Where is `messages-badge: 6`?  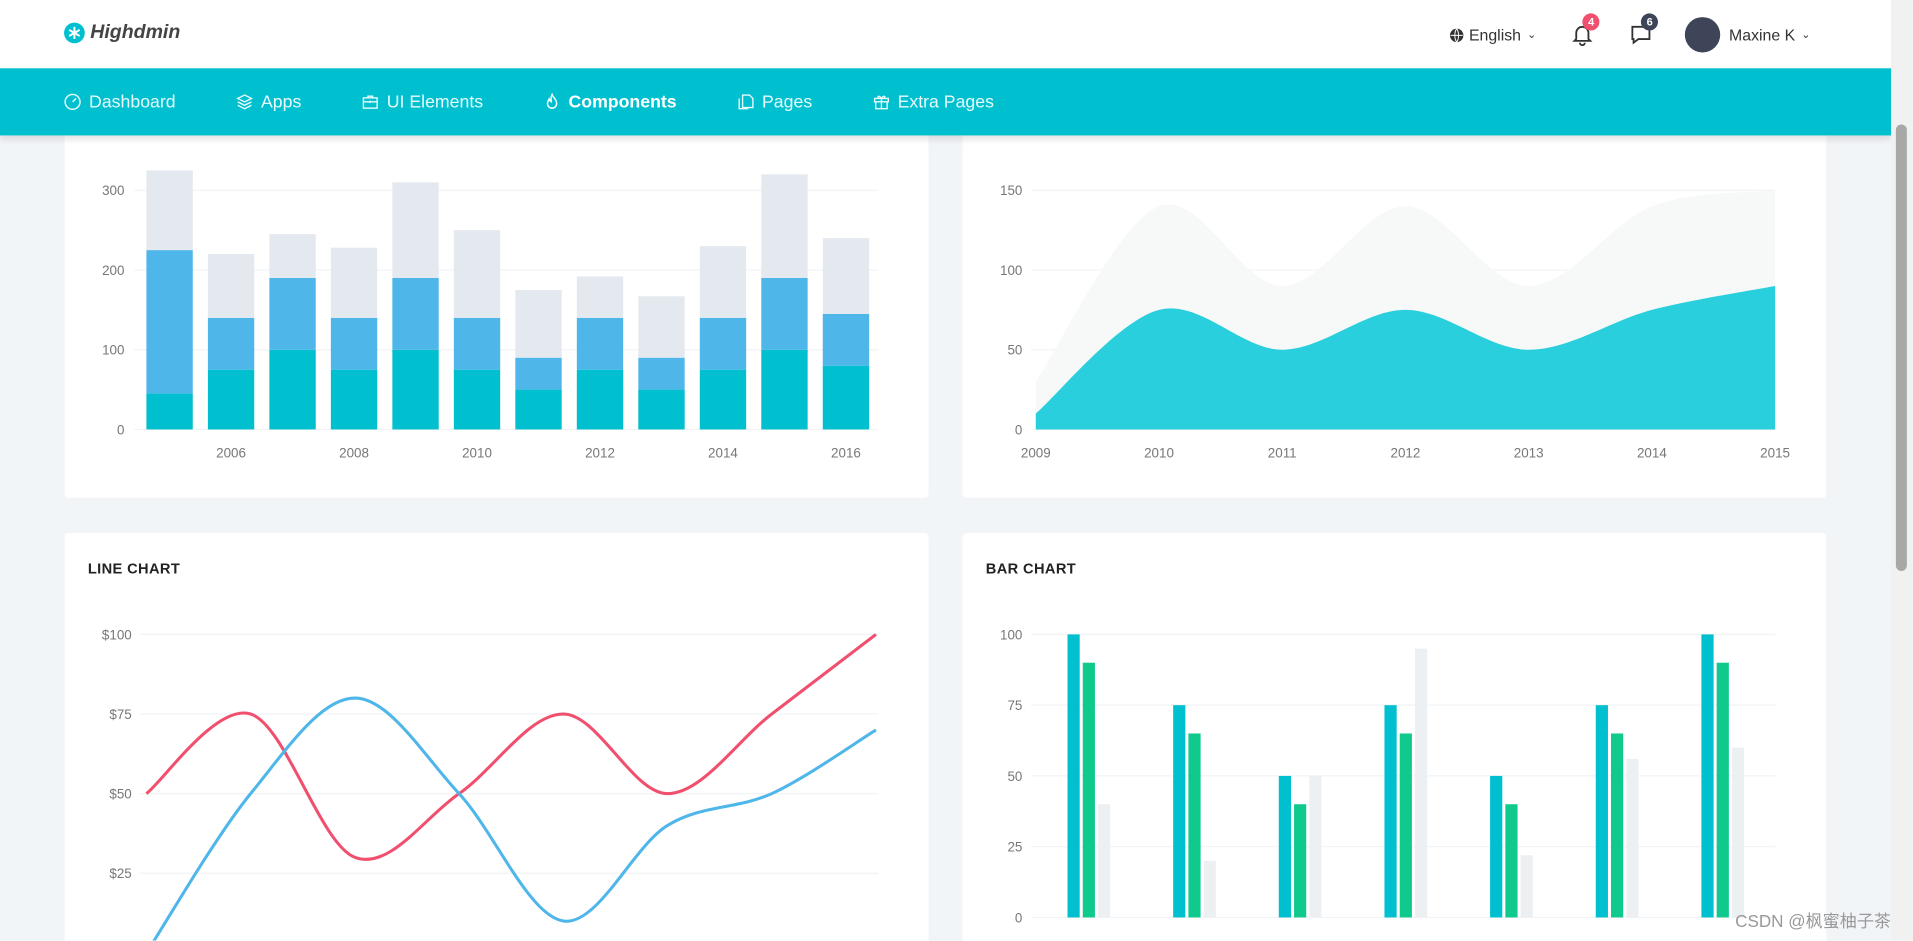
messages-badge: 6 is located at coordinates (1650, 21).